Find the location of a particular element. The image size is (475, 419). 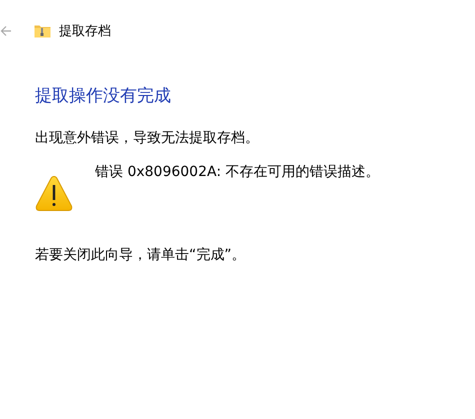

window-title: 提取存档 is located at coordinates (85, 31).